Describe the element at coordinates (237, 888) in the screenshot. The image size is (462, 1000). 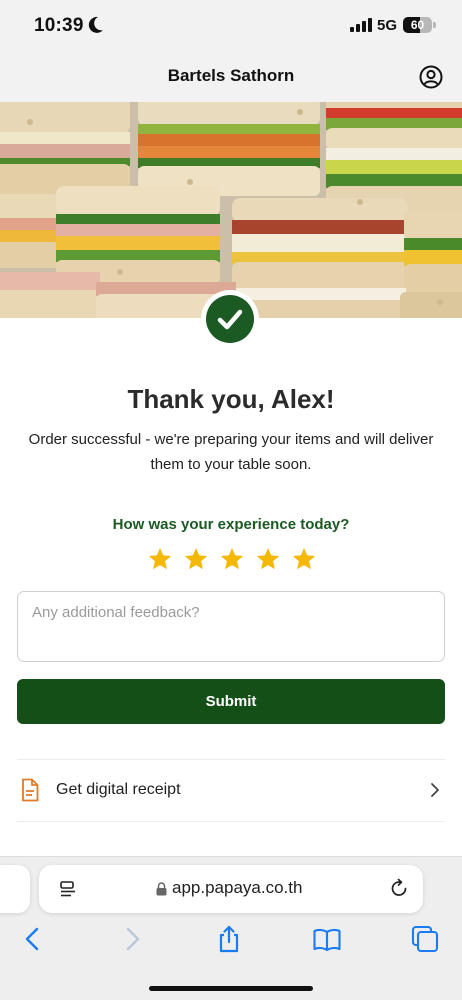
I see `url-text: app.papaya.co.th` at that location.